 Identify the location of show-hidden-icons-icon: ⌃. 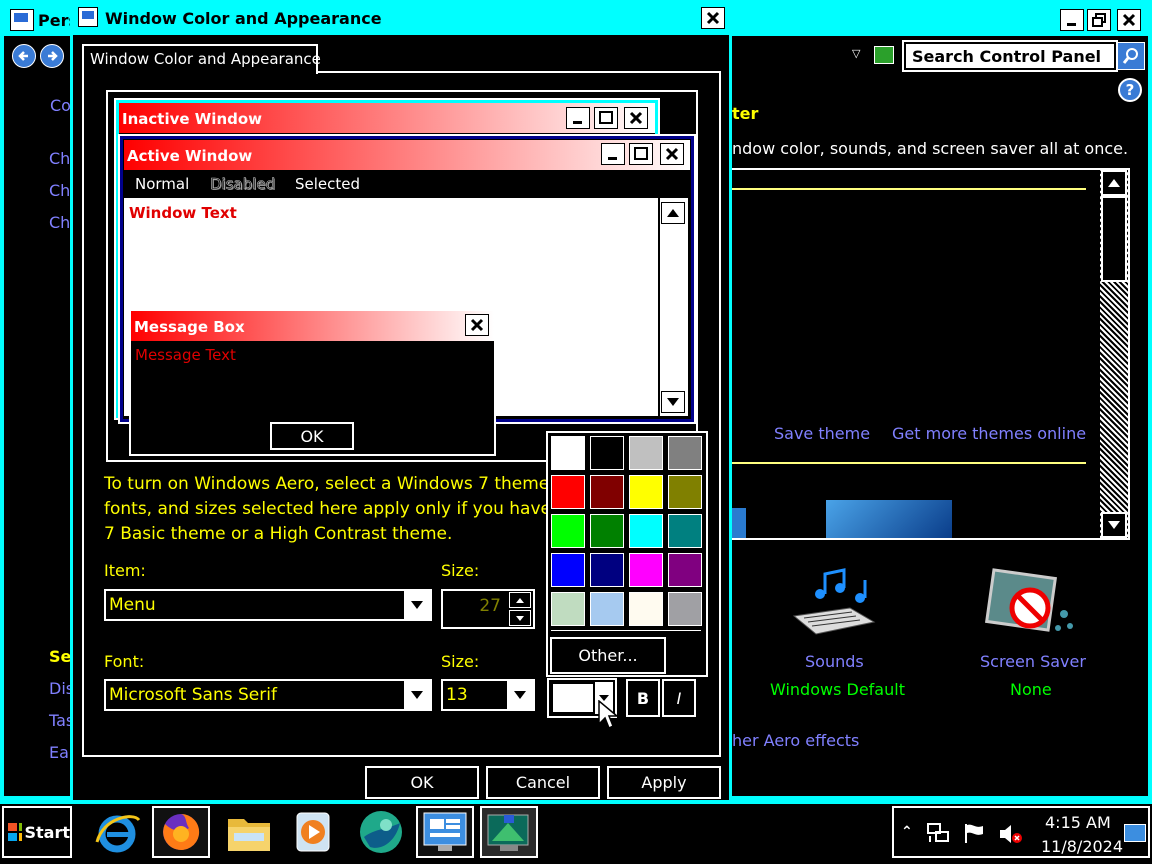
(907, 832).